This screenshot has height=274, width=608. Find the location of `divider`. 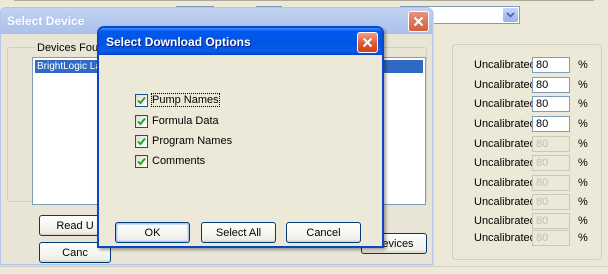

divider is located at coordinates (304, 0).